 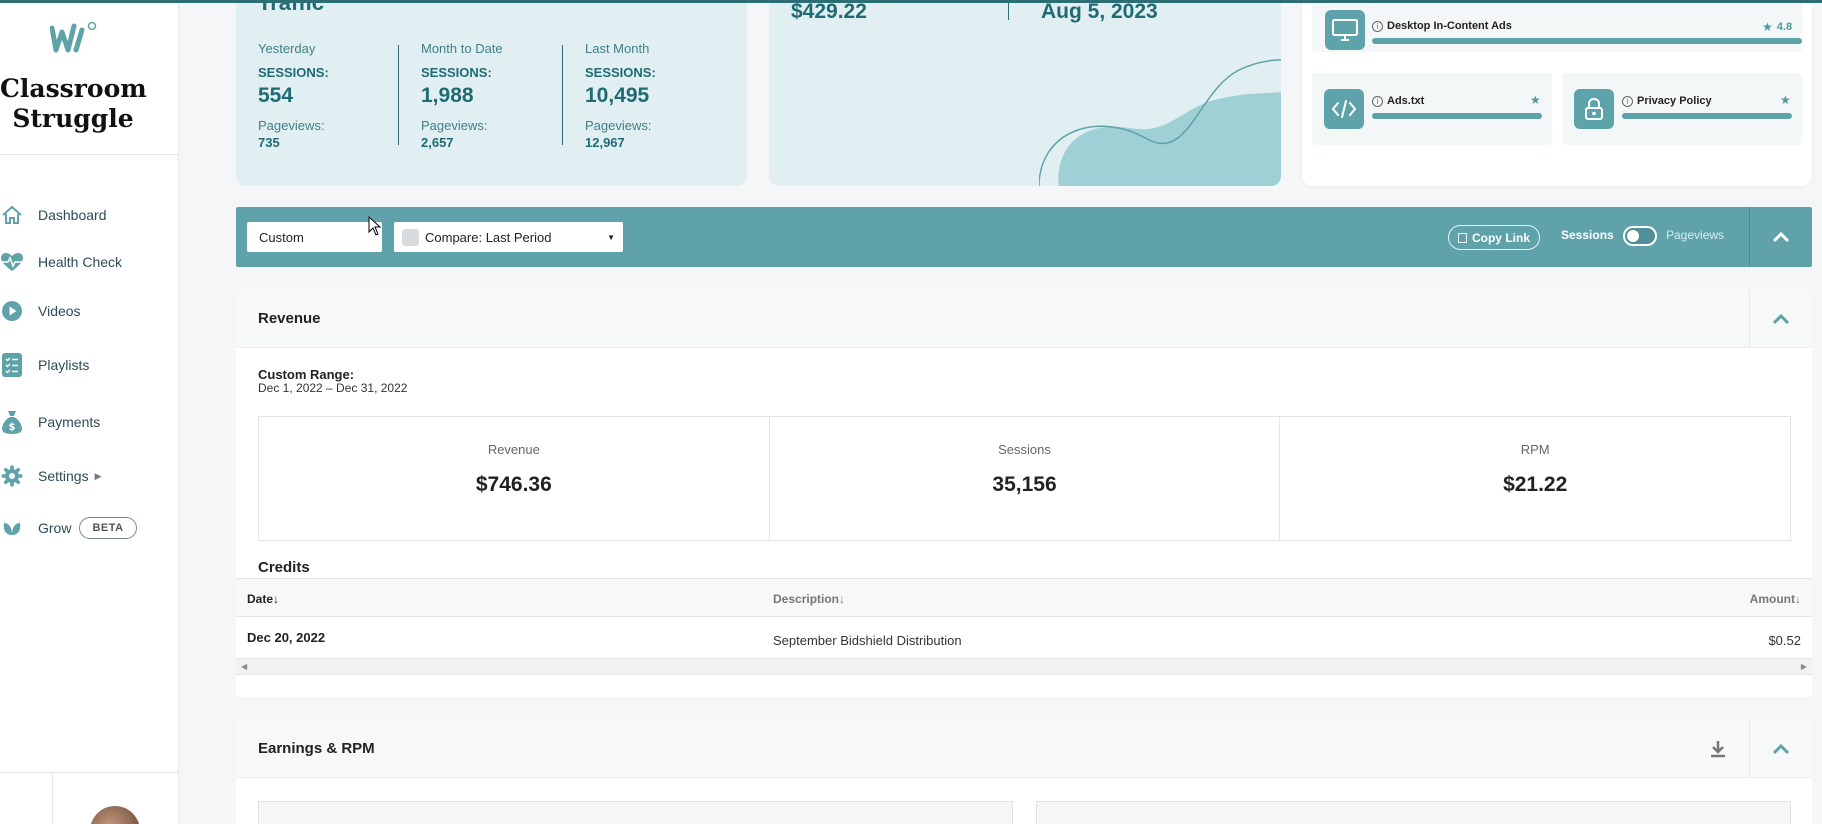 I want to click on stat-sessions: Sessions 35,156, so click(x=1025, y=478).